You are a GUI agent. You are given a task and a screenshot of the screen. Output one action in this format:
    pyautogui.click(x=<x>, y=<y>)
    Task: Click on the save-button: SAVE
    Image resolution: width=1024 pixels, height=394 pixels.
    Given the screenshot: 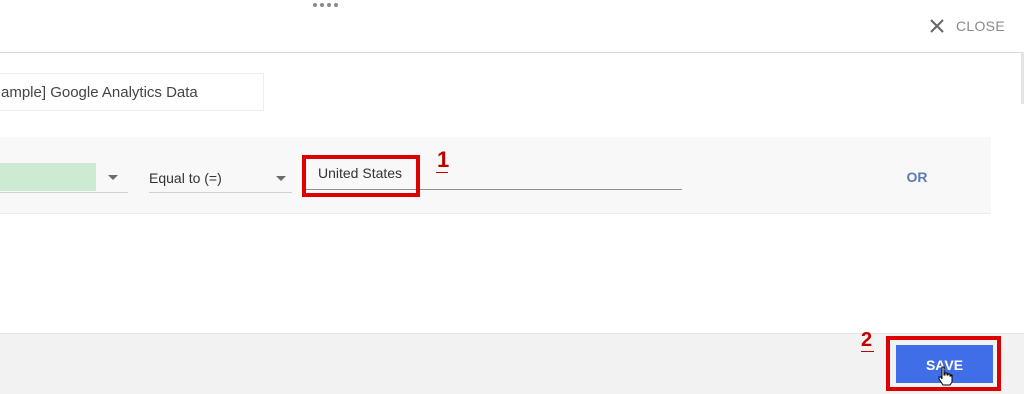 What is the action you would take?
    pyautogui.click(x=944, y=364)
    